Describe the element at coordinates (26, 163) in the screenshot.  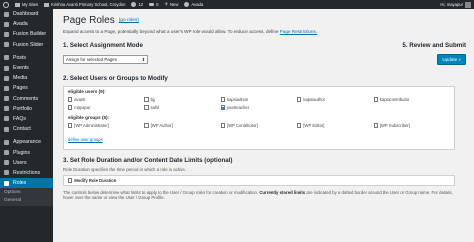
I see `sidebar-item-users: Users` at that location.